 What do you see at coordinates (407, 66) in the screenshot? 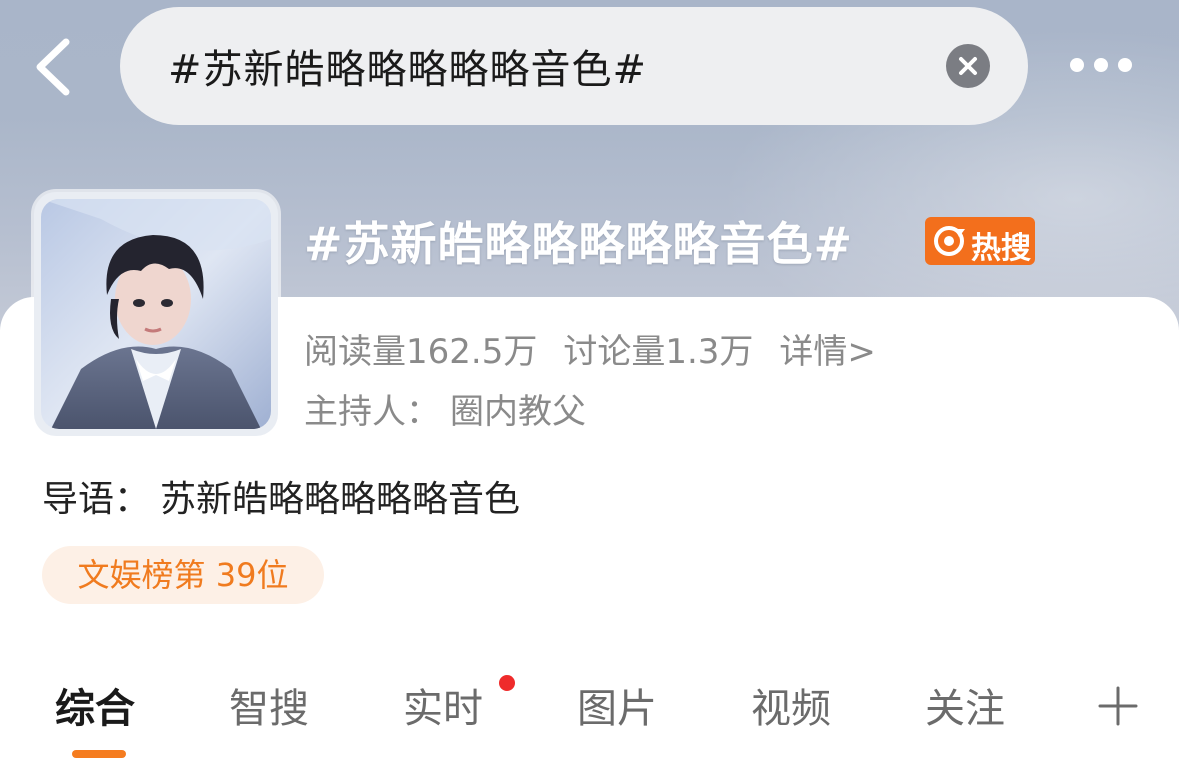
I see `search-input: #苏新皓略略略略略音色#` at bounding box center [407, 66].